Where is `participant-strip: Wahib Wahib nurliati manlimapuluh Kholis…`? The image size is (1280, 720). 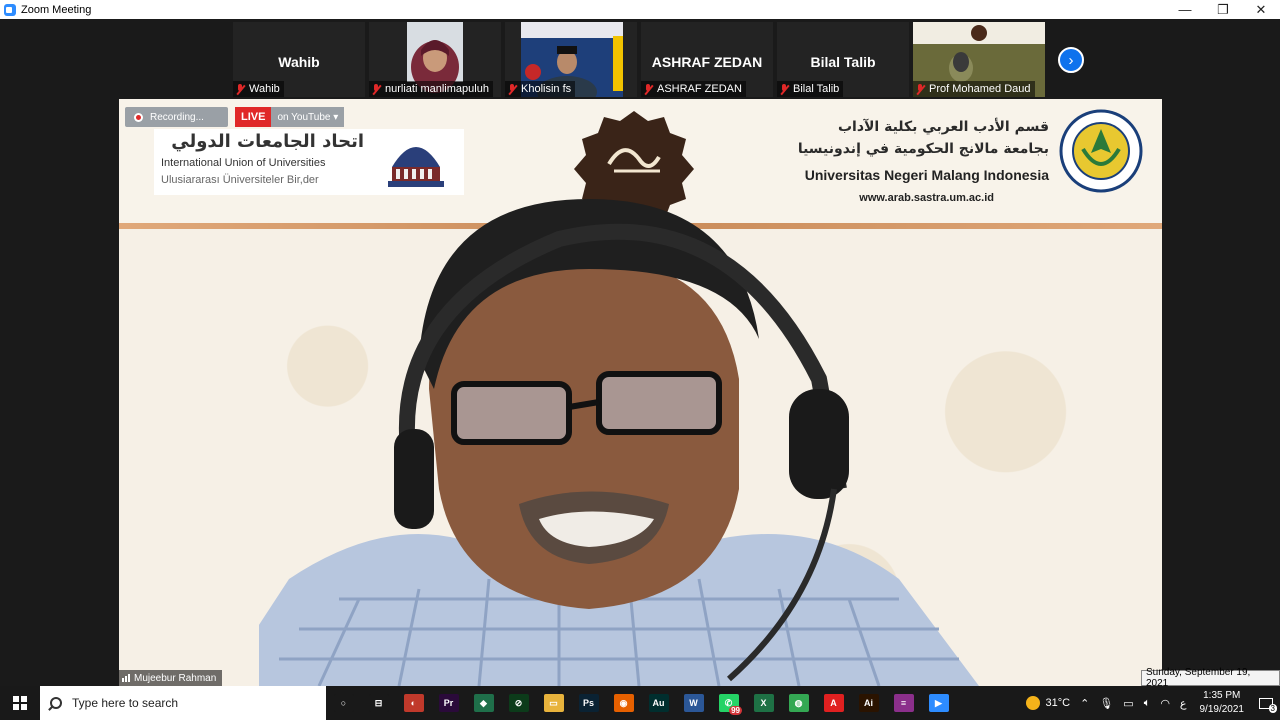 participant-strip: Wahib Wahib nurliati manlimapuluh Kholis… is located at coordinates (640, 59).